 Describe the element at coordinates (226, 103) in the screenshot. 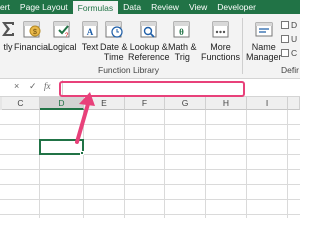

I see `column-header-h: H` at that location.